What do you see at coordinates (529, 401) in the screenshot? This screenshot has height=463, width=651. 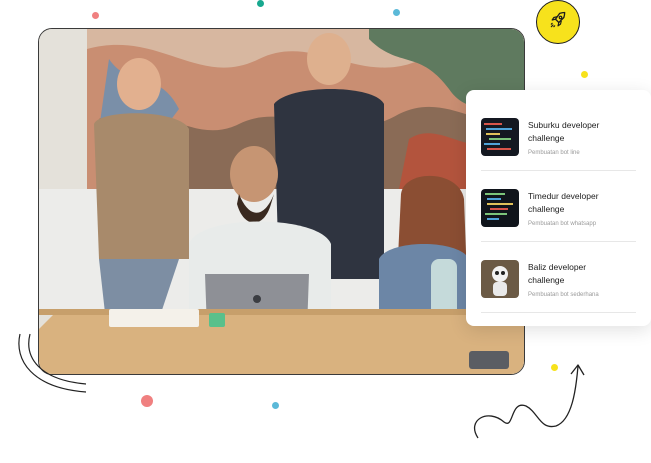 I see `decor-arrow` at bounding box center [529, 401].